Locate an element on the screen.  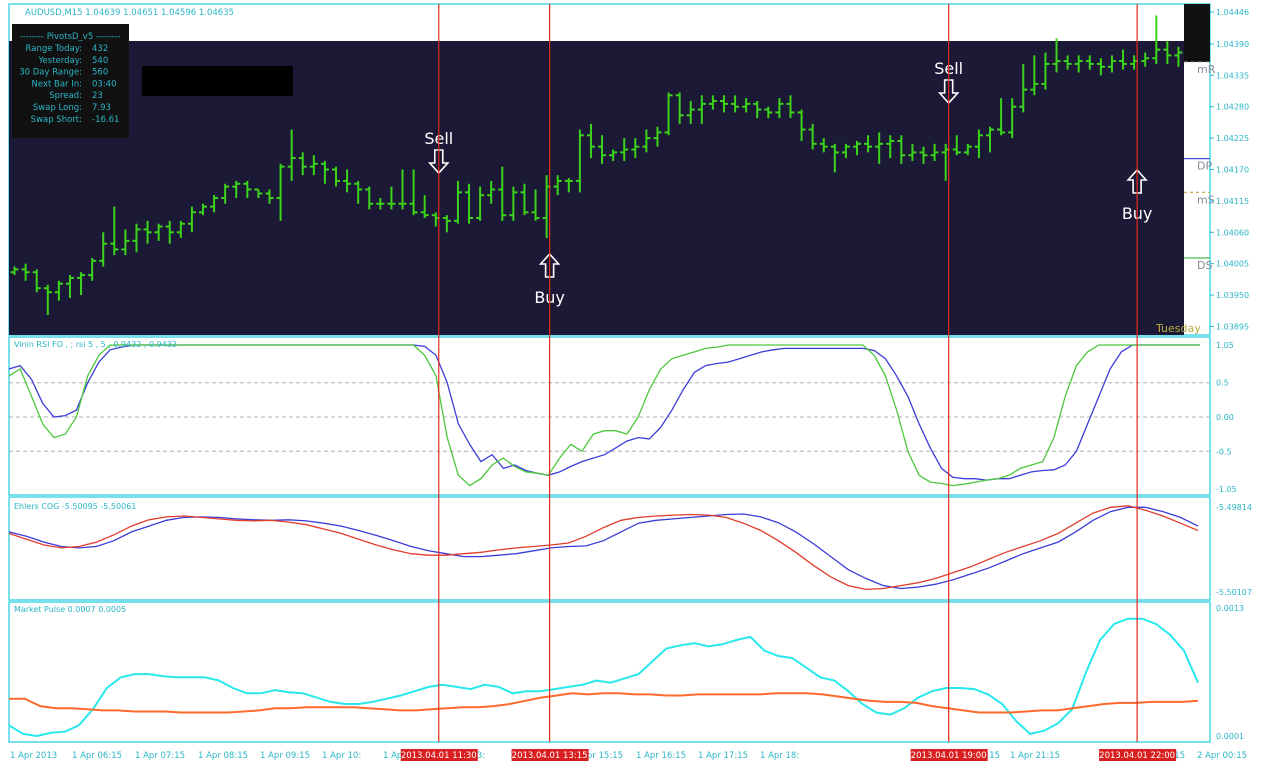
rsi-tick-label: 1.05 is located at coordinates (1225, 345).